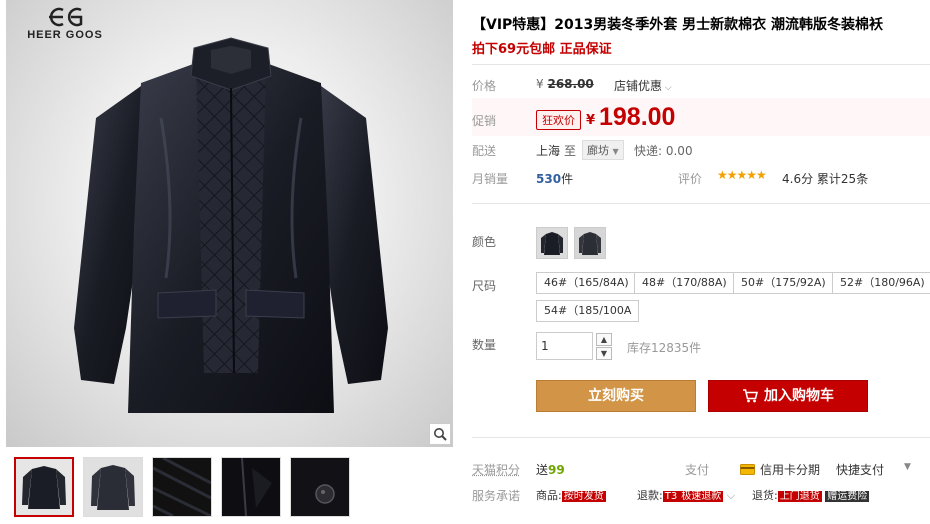  I want to click on color-label: 颜色, so click(484, 242).